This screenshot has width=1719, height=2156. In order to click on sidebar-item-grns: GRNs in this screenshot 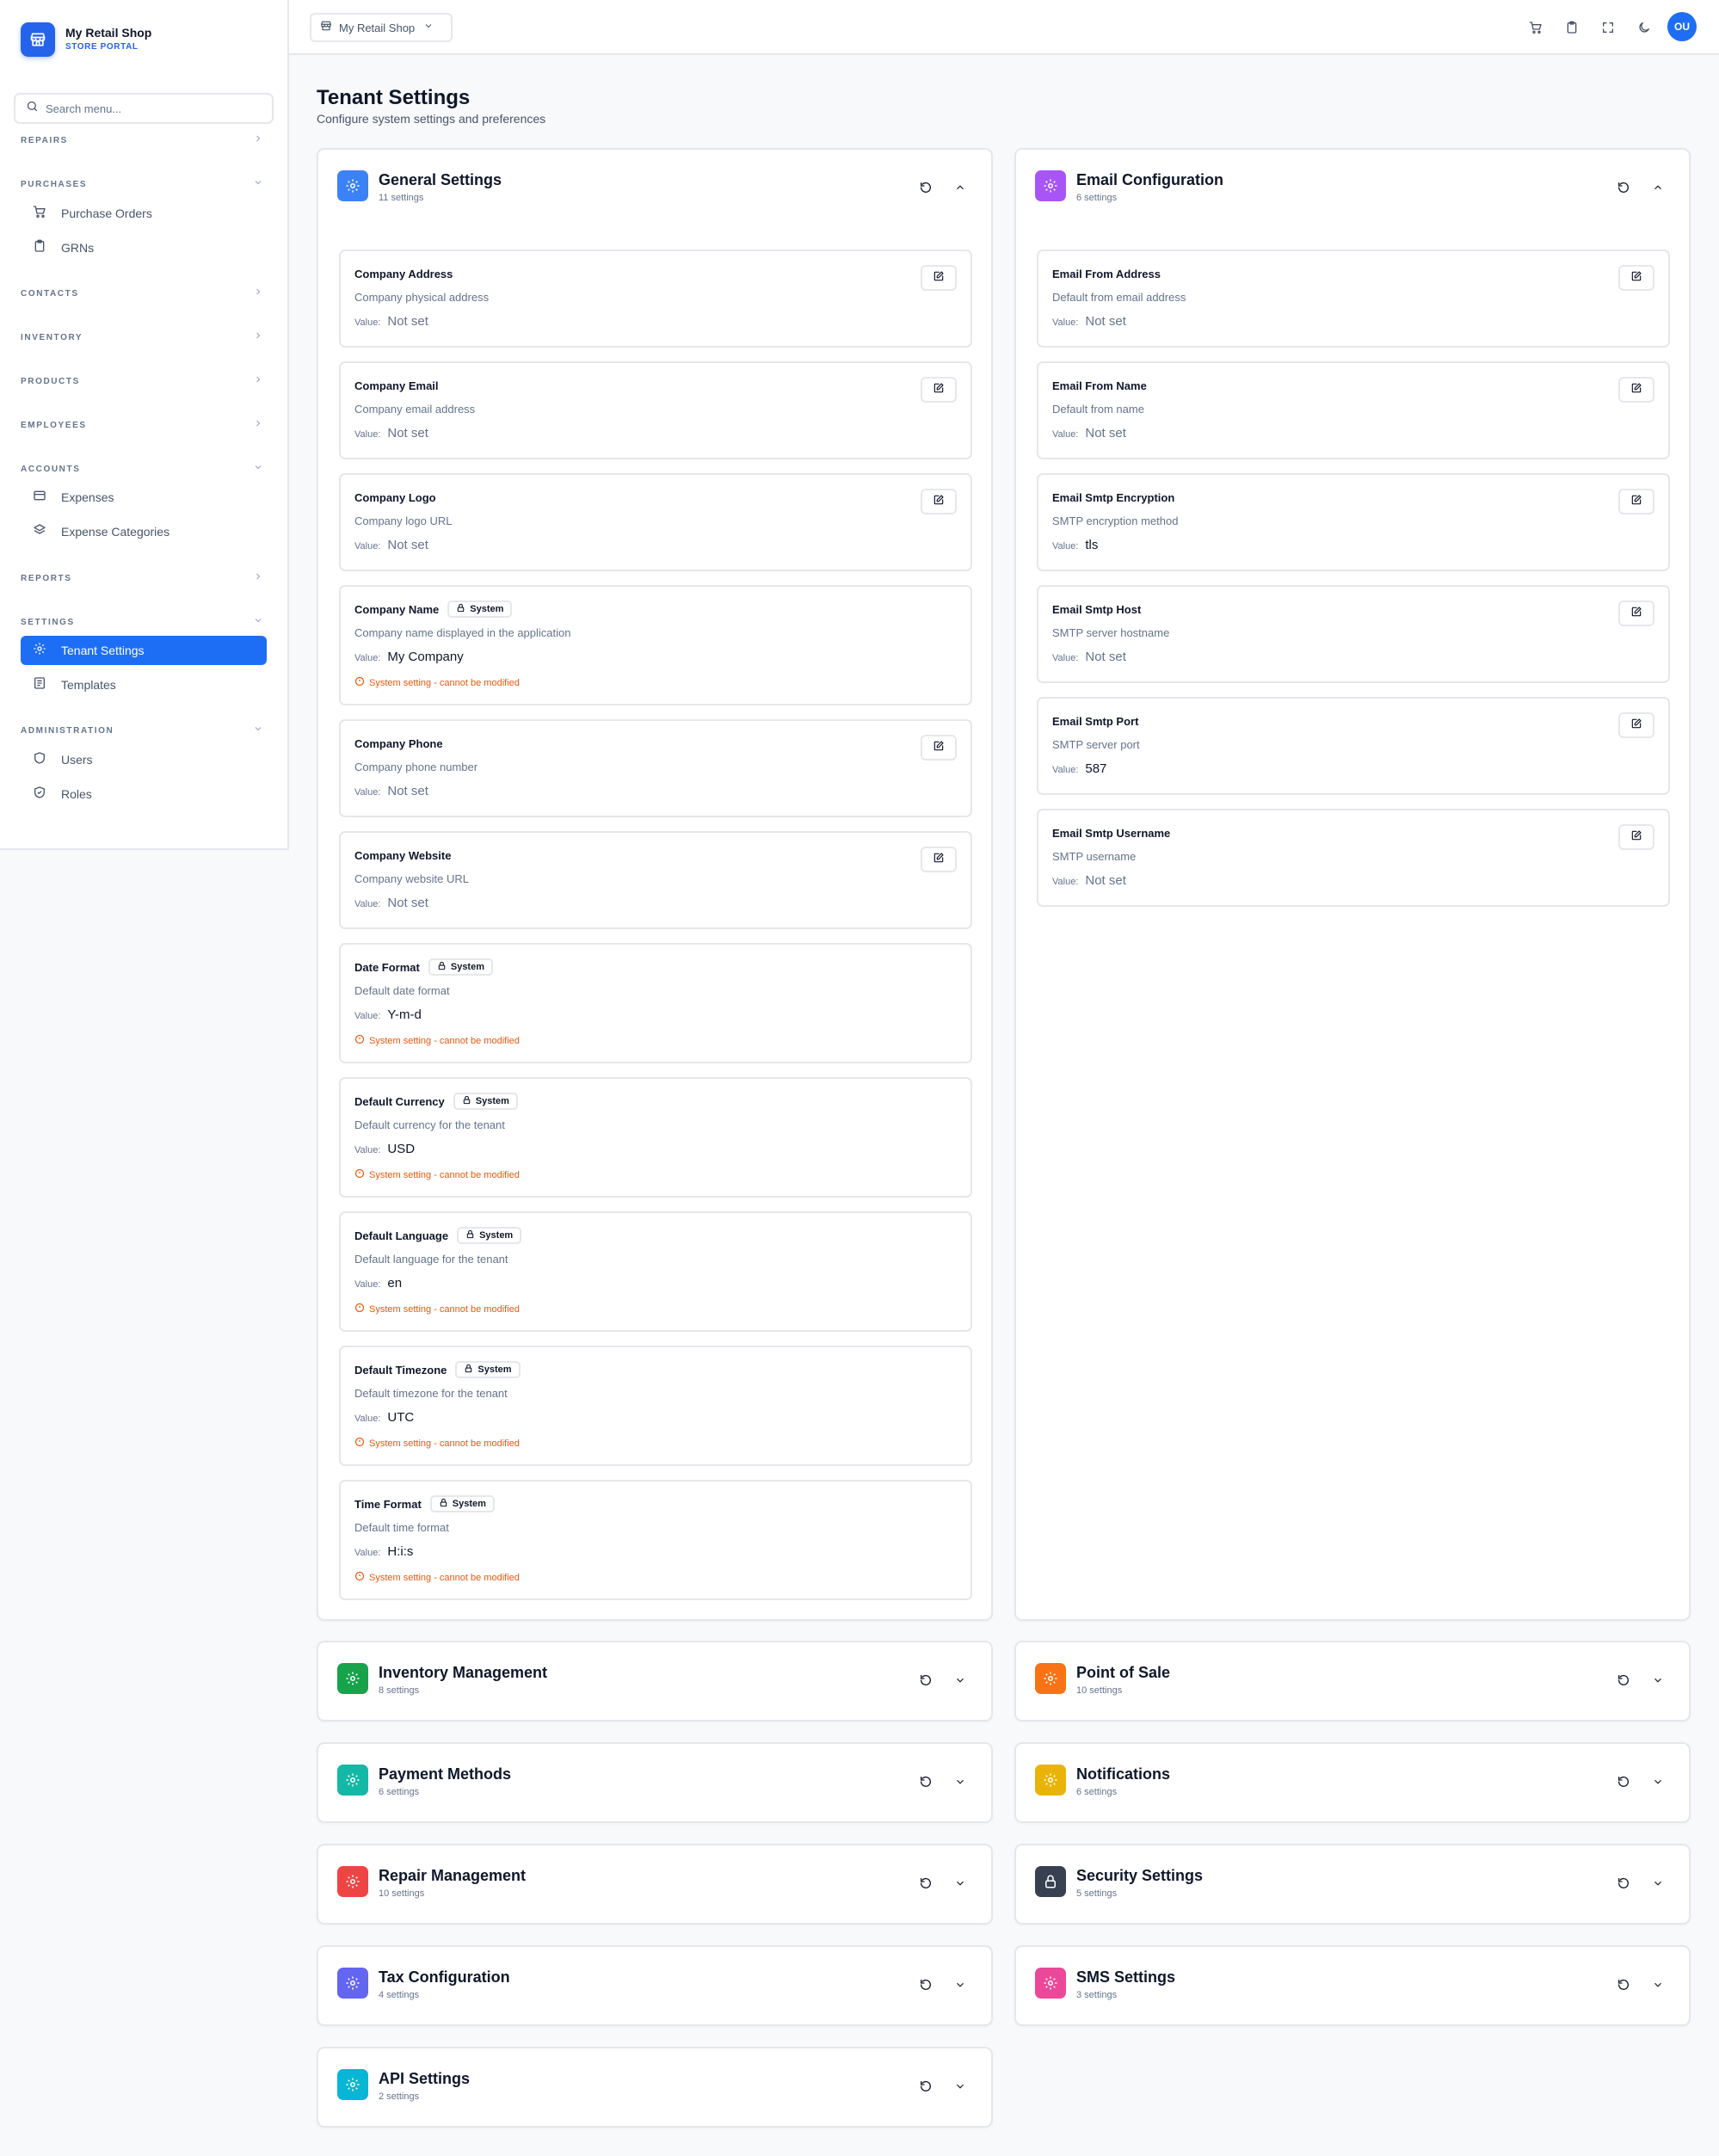, I will do `click(144, 247)`.